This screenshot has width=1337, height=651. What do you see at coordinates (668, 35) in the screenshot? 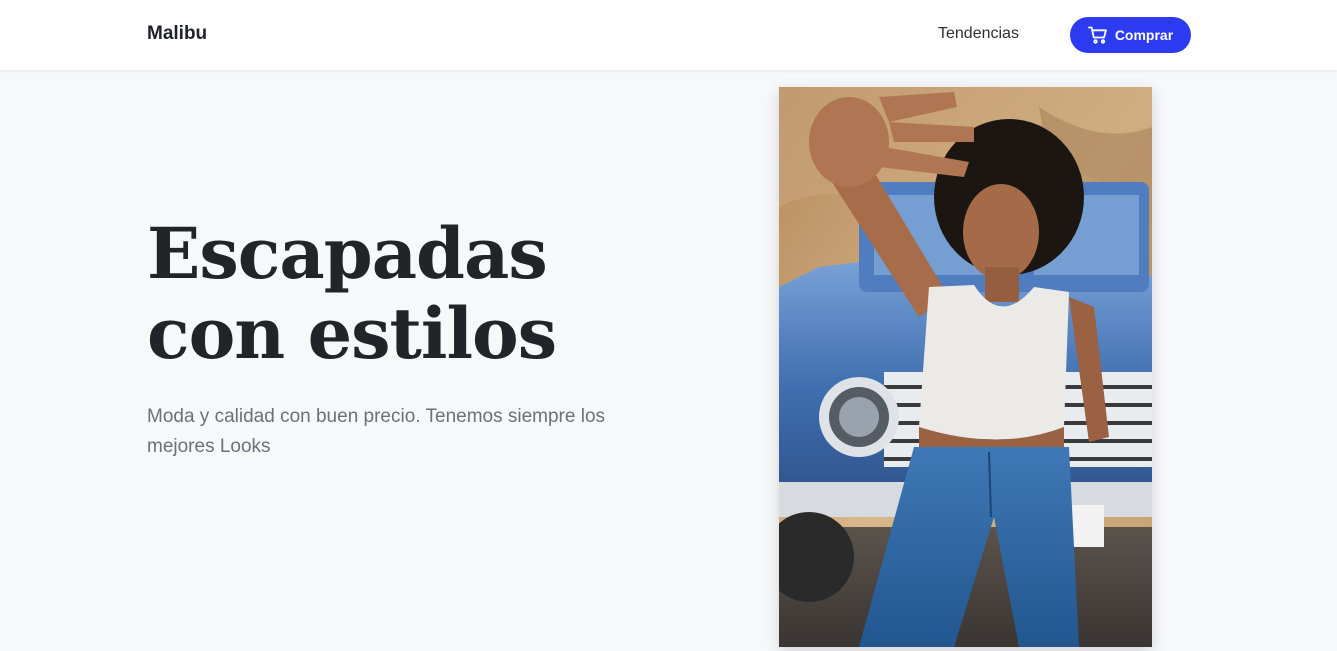
I see `top-navbar: Malibu Tendencias Comprar` at bounding box center [668, 35].